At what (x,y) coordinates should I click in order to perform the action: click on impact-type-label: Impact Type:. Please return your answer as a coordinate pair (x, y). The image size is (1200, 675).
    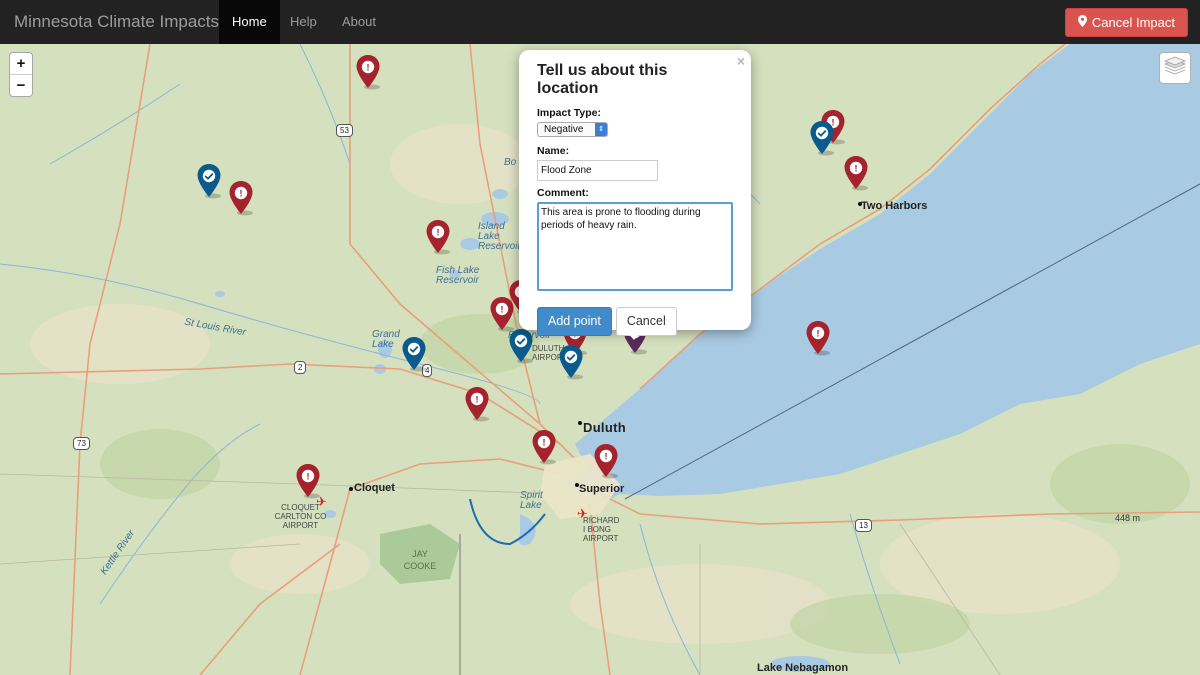
    Looking at the image, I should click on (569, 113).